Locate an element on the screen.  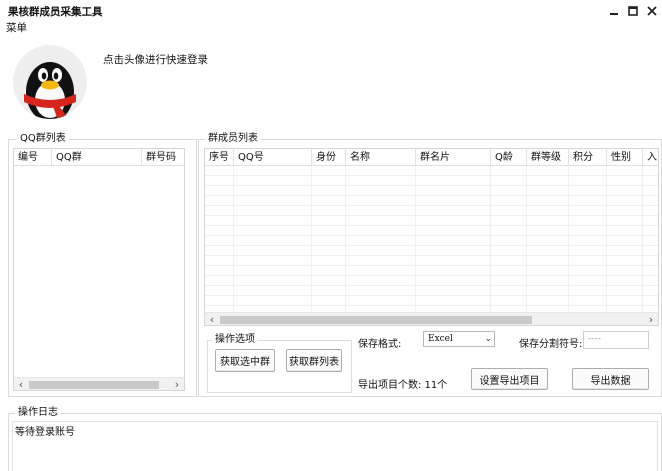
column-header: 名称 is located at coordinates (381, 157).